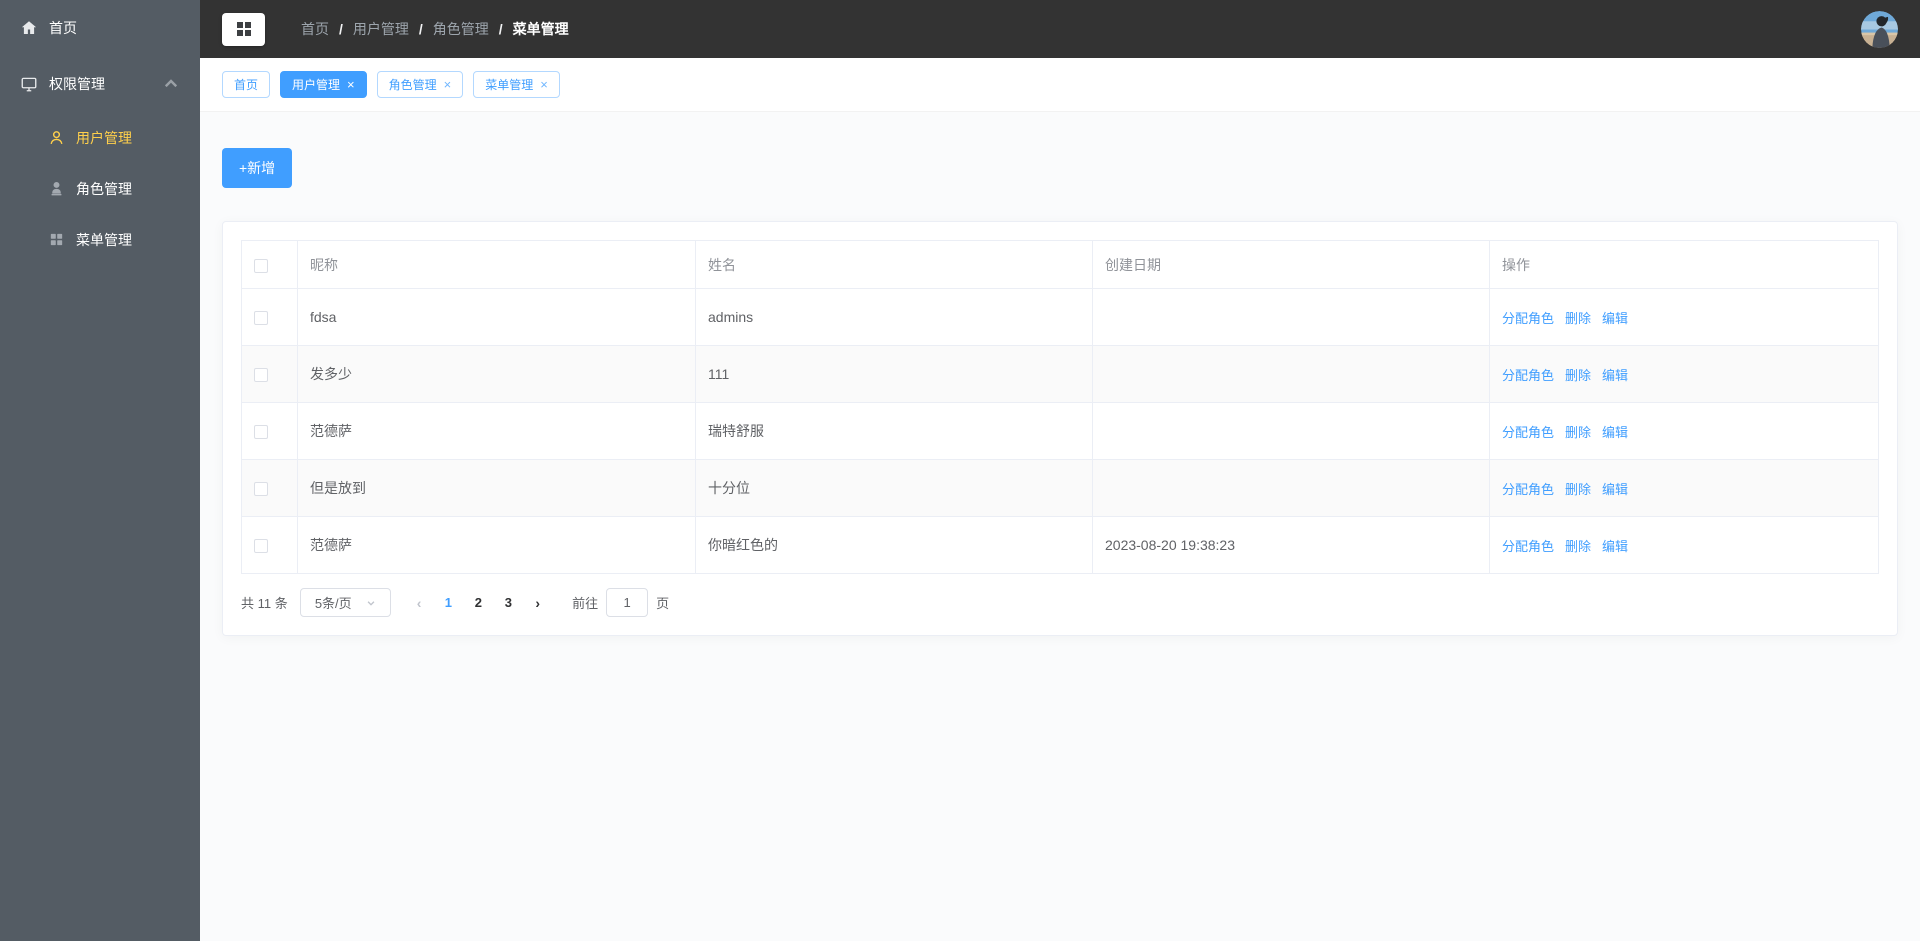 The width and height of the screenshot is (1920, 941). I want to click on menu-grid-icon, so click(56, 239).